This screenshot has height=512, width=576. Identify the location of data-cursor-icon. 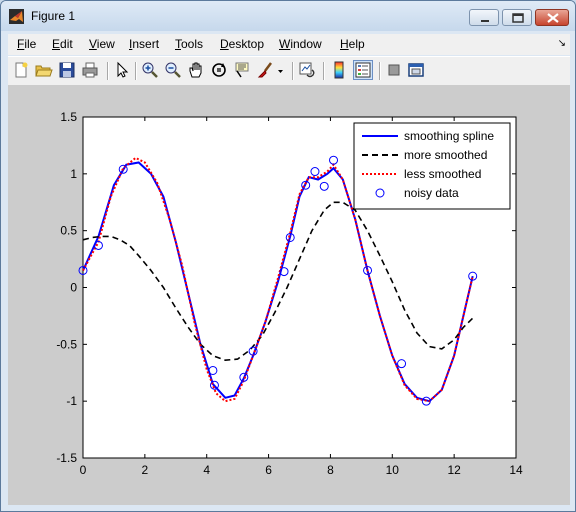
(242, 70).